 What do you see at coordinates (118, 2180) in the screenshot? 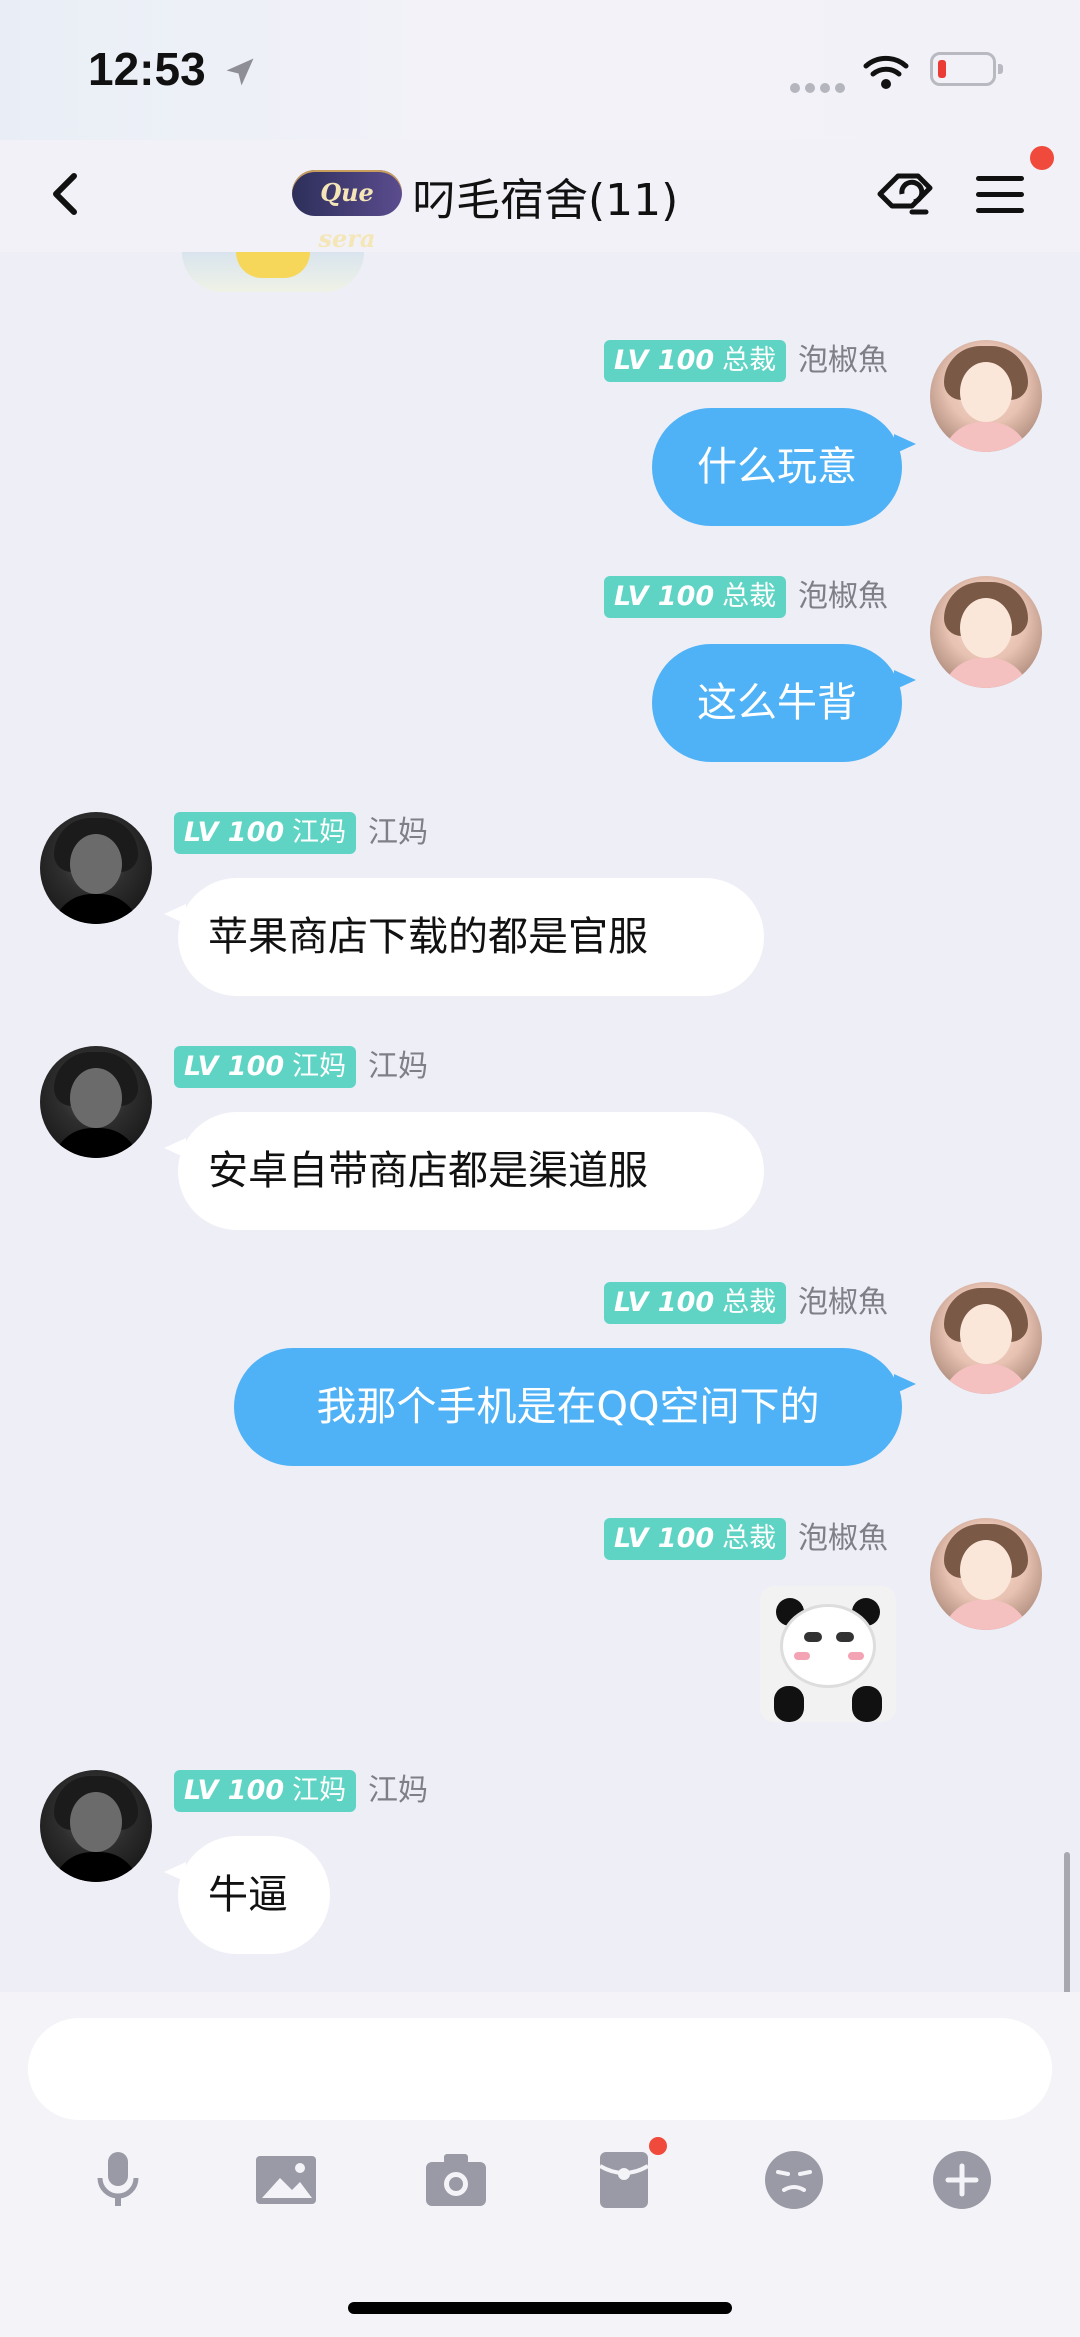
I see `microphone-icon` at bounding box center [118, 2180].